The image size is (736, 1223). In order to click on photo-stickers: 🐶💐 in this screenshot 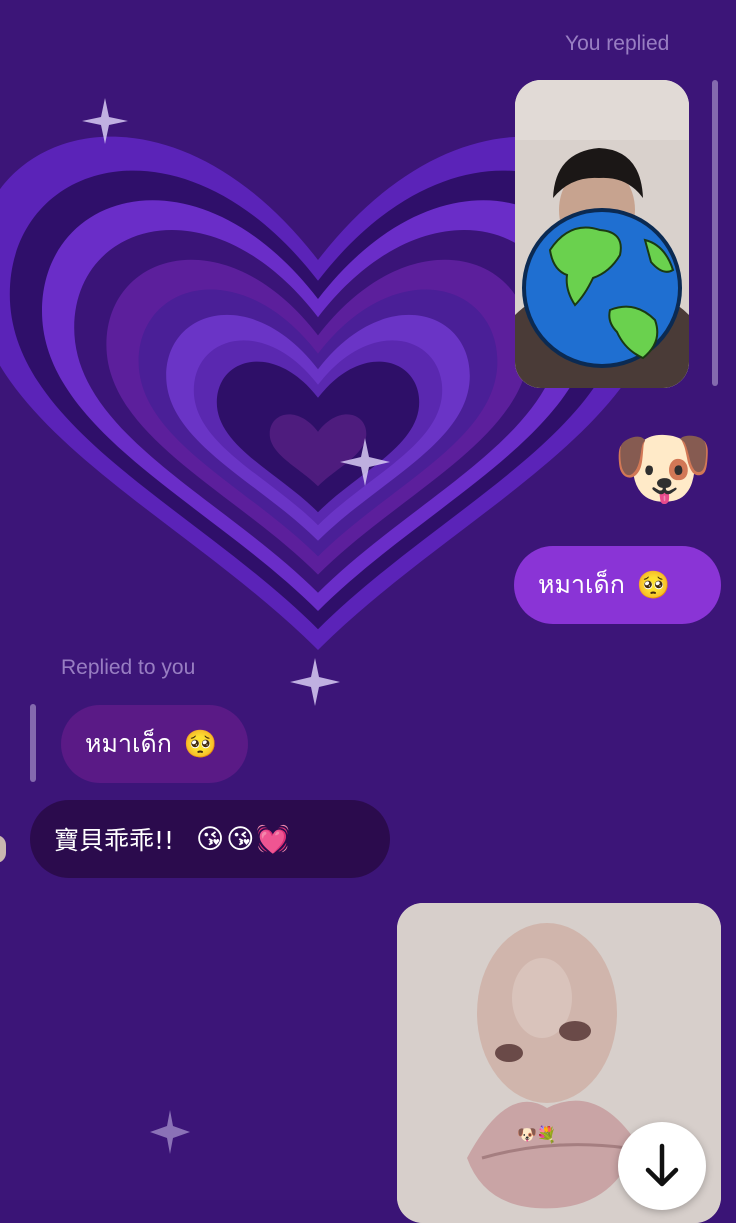, I will do `click(537, 1134)`.